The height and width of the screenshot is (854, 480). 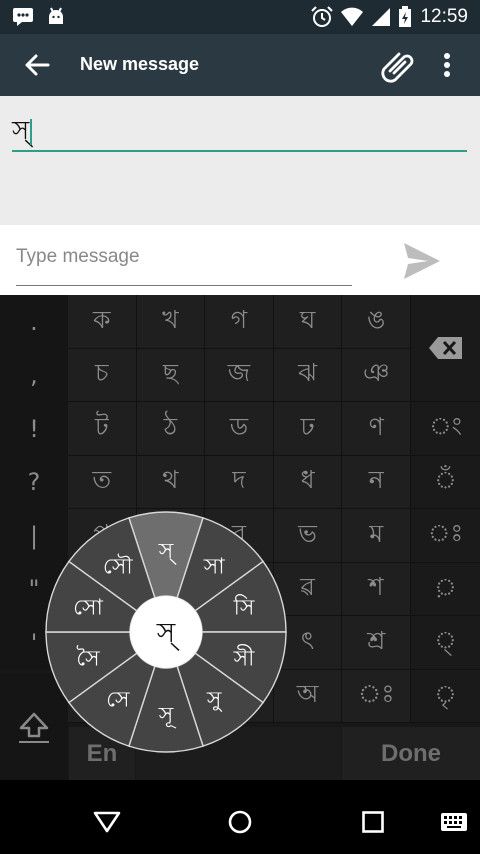 I want to click on recipient-value: স্, so click(x=21, y=131).